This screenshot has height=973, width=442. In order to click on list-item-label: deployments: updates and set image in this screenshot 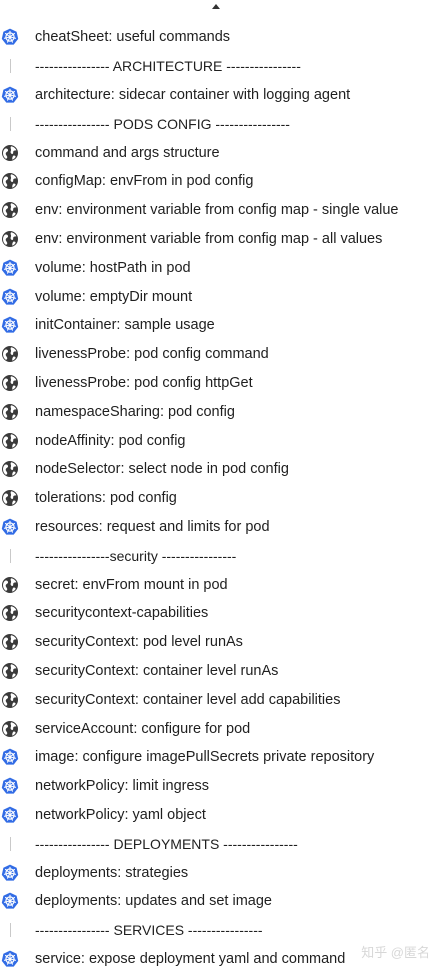, I will do `click(153, 901)`.